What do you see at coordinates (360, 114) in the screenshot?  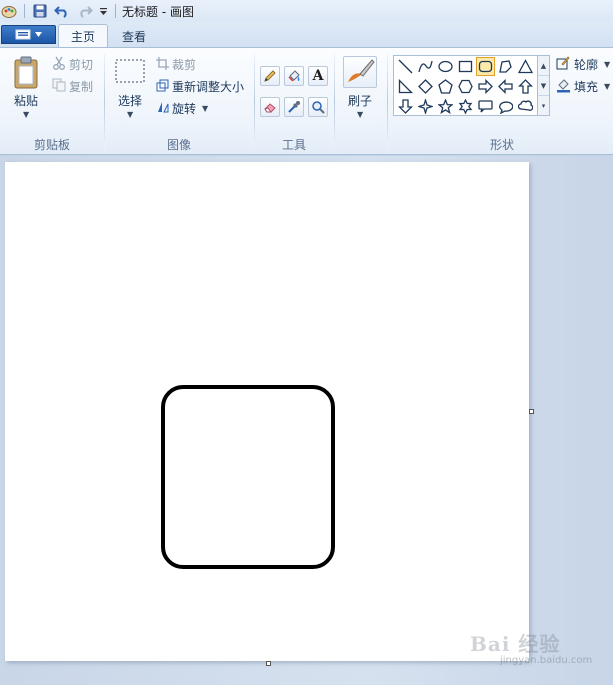 I see `brushes-chevron-down-icon: ▼` at bounding box center [360, 114].